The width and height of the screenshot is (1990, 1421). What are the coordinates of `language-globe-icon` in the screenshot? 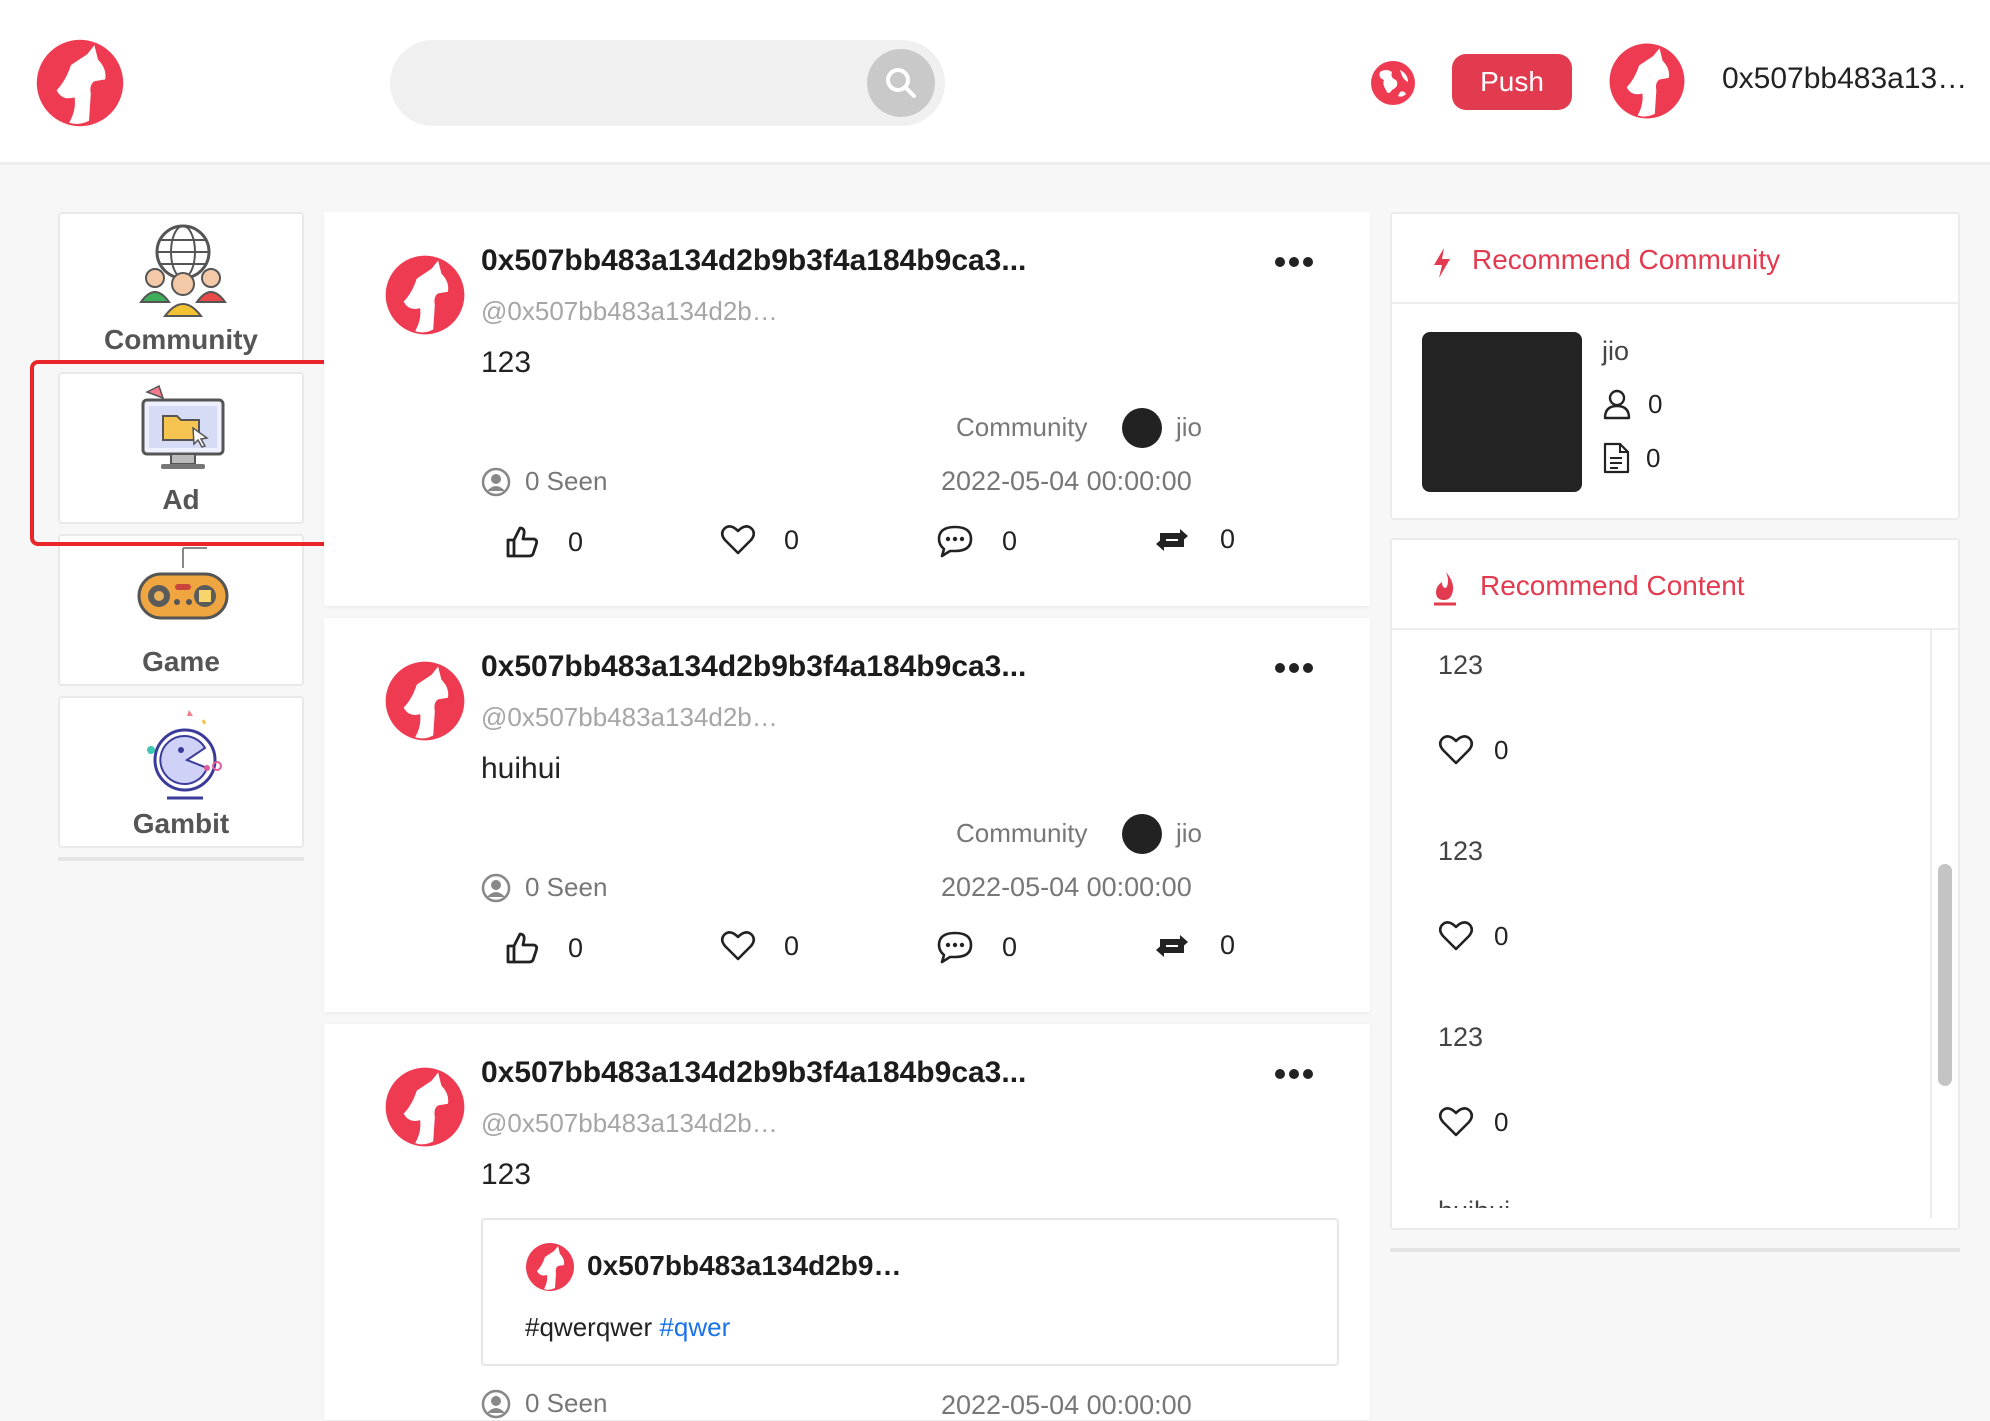 It's located at (1393, 83).